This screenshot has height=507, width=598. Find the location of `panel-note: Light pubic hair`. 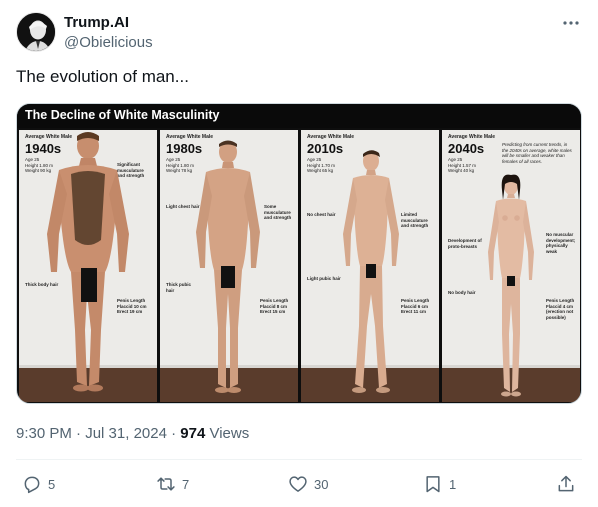

panel-note: Light pubic hair is located at coordinates (324, 278).